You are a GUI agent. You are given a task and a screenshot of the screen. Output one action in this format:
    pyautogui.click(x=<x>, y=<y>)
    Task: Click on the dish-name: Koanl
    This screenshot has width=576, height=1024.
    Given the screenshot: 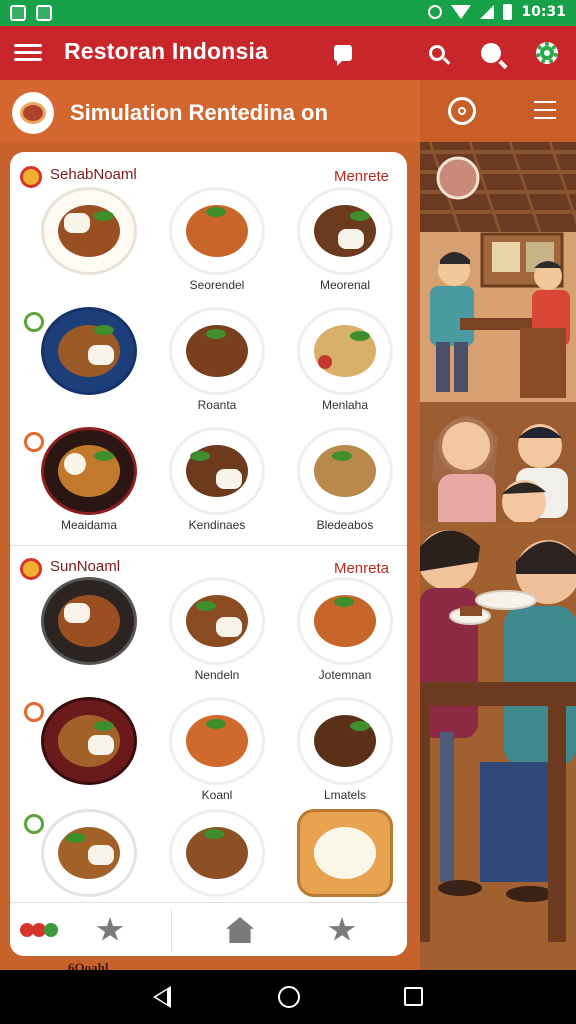 What is the action you would take?
    pyautogui.click(x=217, y=795)
    